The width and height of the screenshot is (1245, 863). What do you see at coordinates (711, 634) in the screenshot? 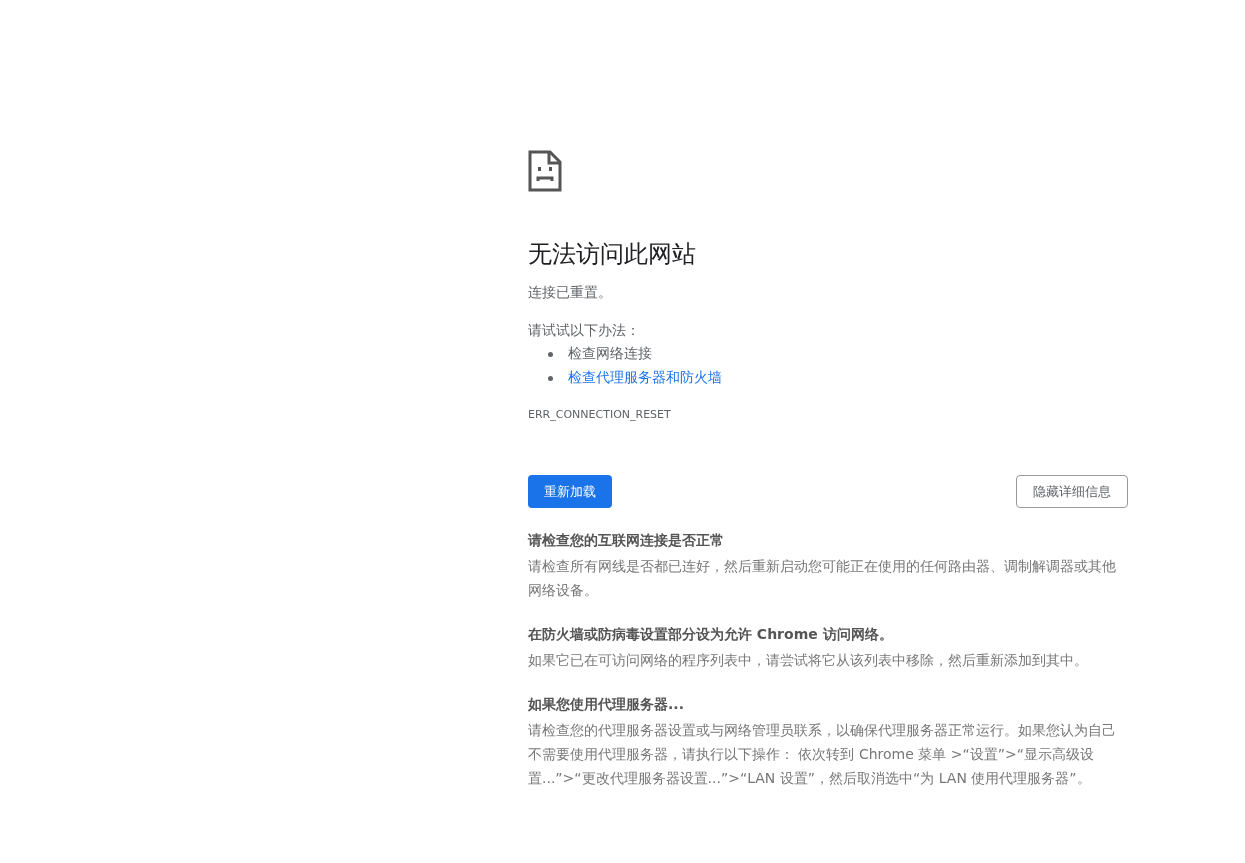
I see `detail-heading: 在防火墙或防病毒设置部分设为允许 Chrome 访问网络。` at bounding box center [711, 634].